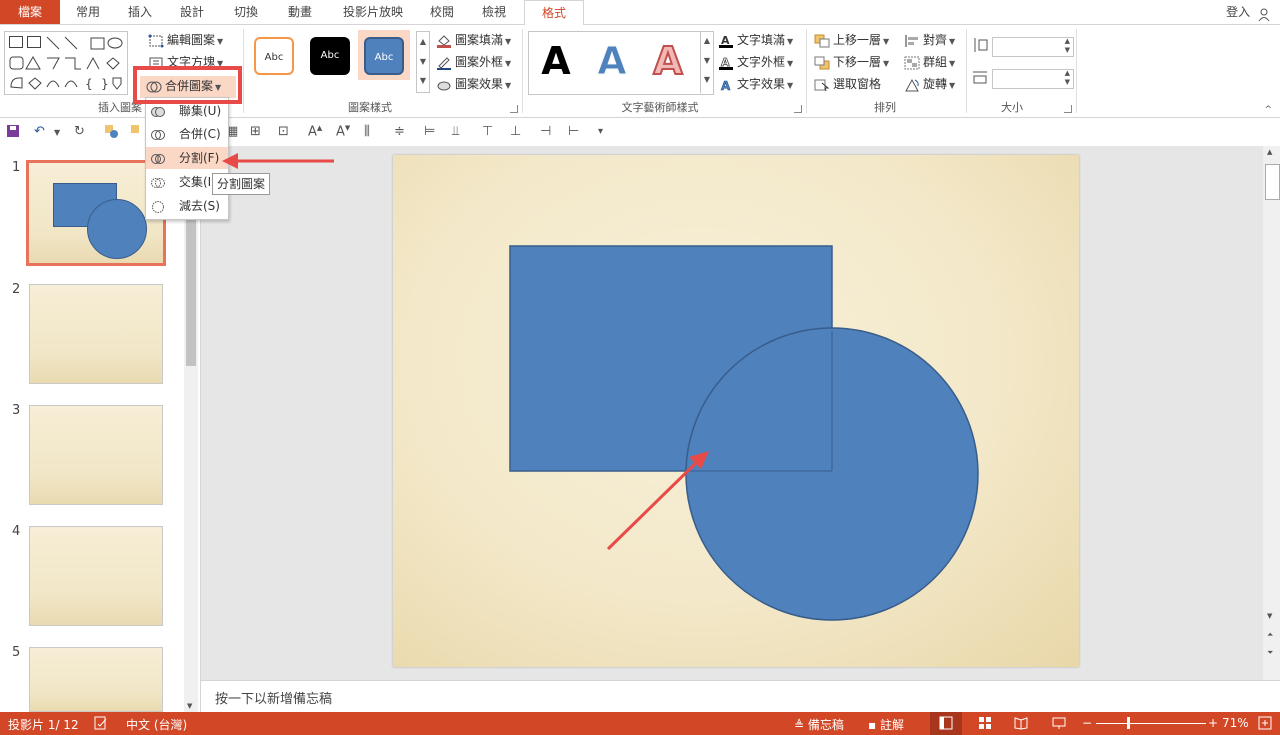 This screenshot has height=735, width=1280. I want to click on zoom-level: 71%, so click(1235, 723).